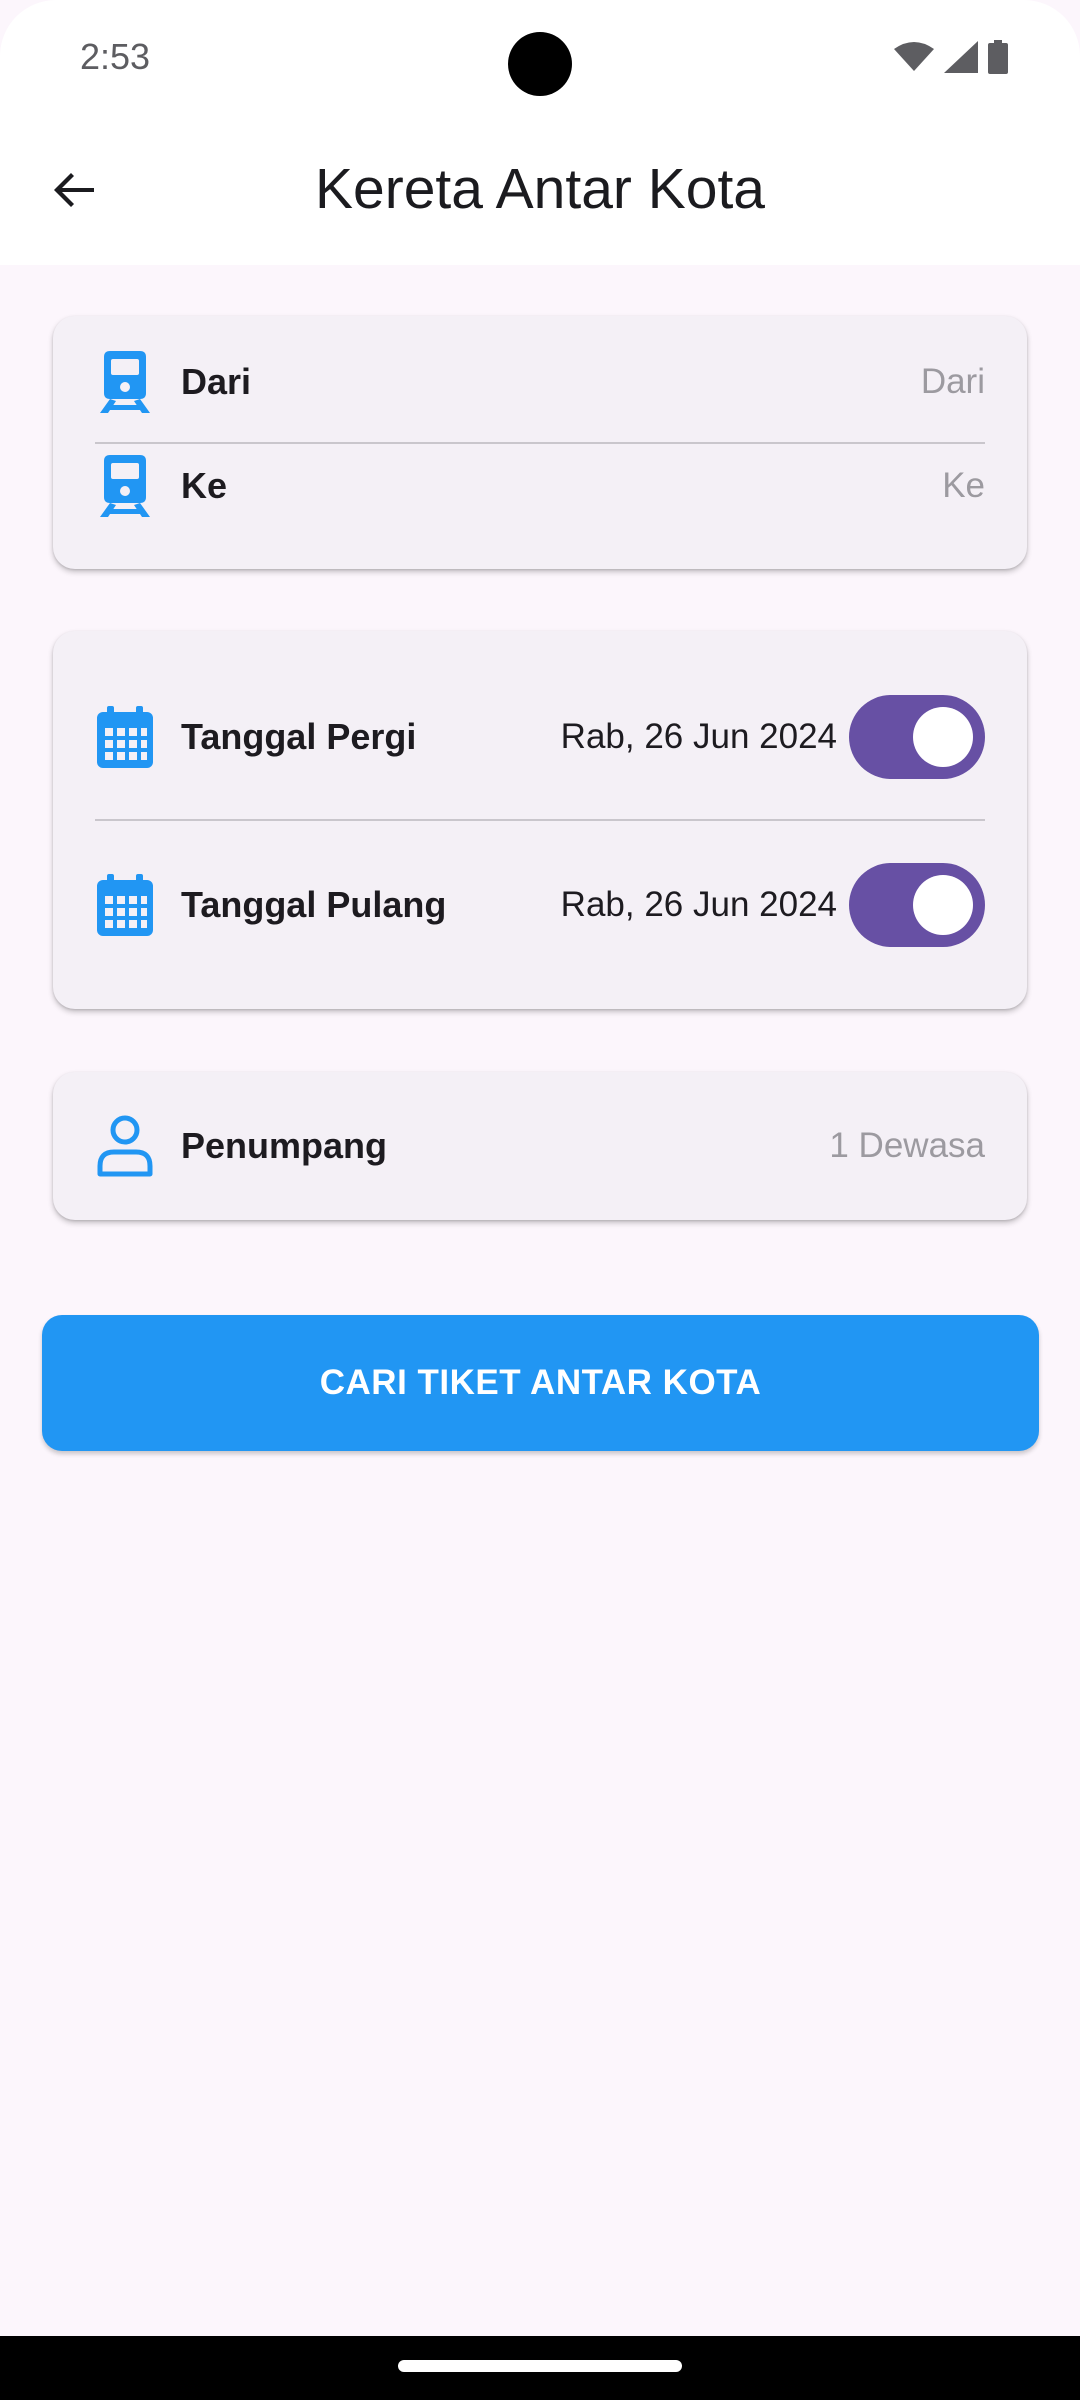 Image resolution: width=1080 pixels, height=2400 pixels. What do you see at coordinates (204, 485) in the screenshot?
I see `to-label: Ke` at bounding box center [204, 485].